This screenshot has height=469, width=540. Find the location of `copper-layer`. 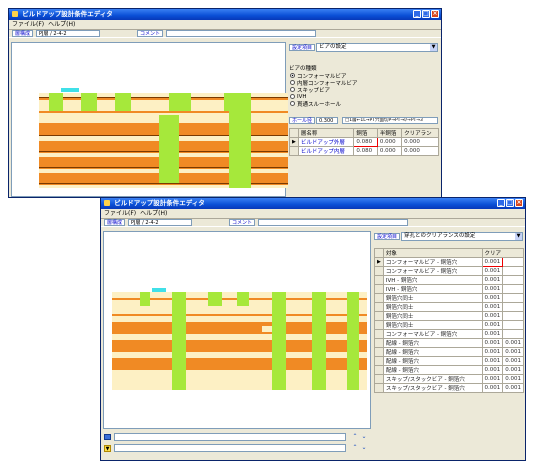

copper-layer is located at coordinates (239, 364).